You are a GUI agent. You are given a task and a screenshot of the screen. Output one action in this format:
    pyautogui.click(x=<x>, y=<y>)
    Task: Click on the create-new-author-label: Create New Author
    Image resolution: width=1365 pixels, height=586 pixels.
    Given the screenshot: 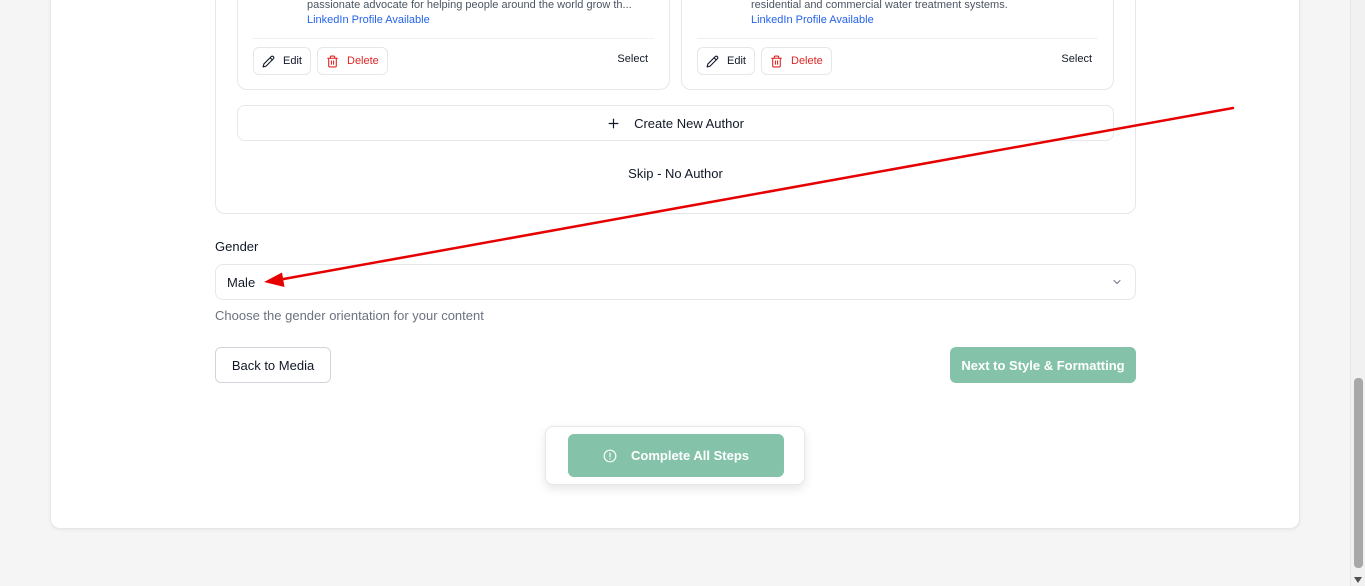 What is the action you would take?
    pyautogui.click(x=689, y=123)
    